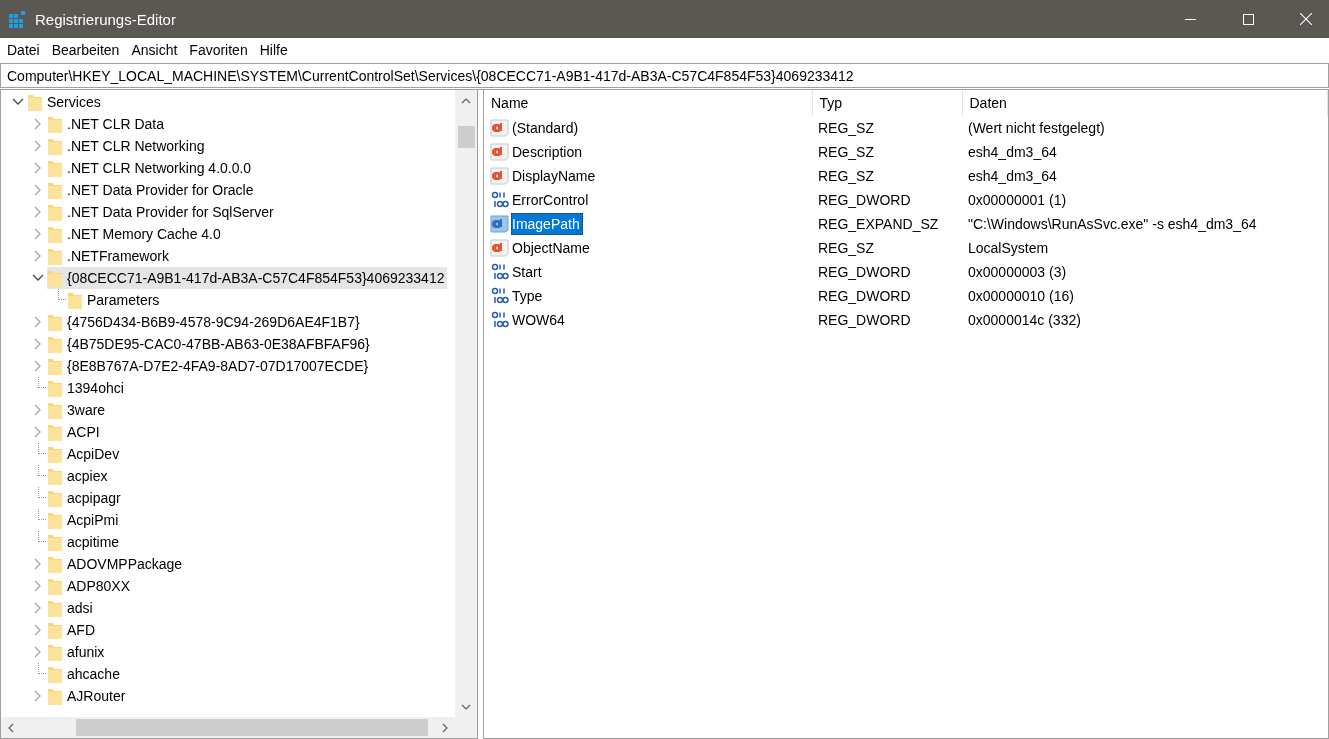 Image resolution: width=1329 pixels, height=739 pixels. Describe the element at coordinates (1012, 176) in the screenshot. I see `value-data: esh4_dm3_64` at that location.